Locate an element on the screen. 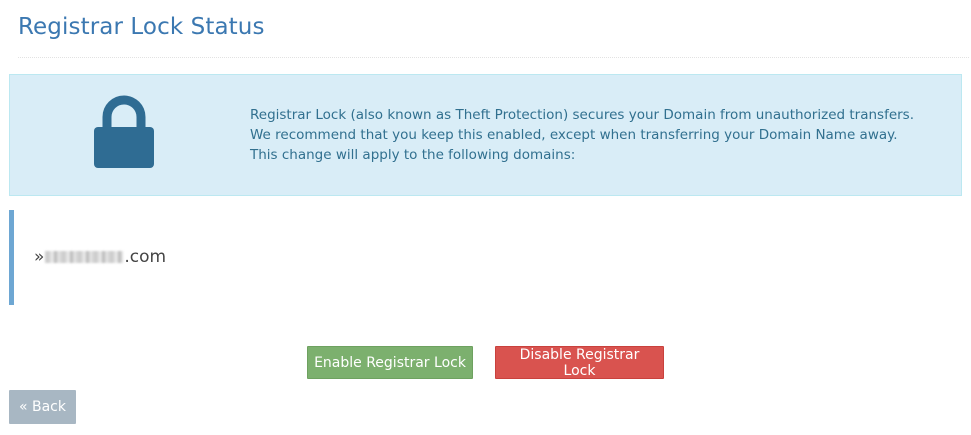 The height and width of the screenshot is (435, 971). page-title: Registrar Lock Status is located at coordinates (141, 27).